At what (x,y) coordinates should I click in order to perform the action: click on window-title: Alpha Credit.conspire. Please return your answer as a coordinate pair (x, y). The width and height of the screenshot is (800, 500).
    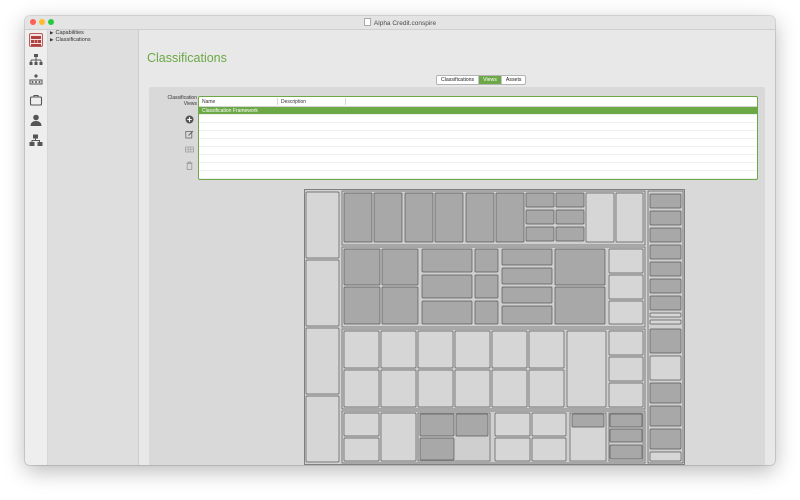
    Looking at the image, I should click on (400, 22).